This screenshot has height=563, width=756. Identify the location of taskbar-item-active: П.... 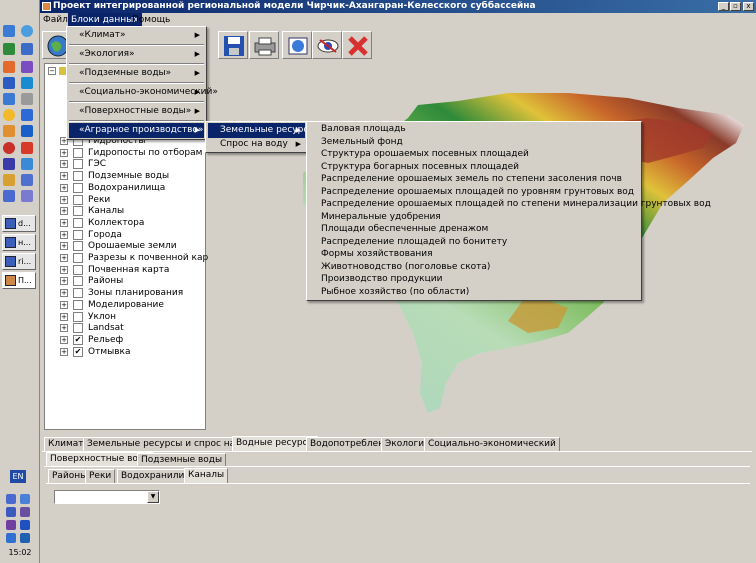
(19, 280).